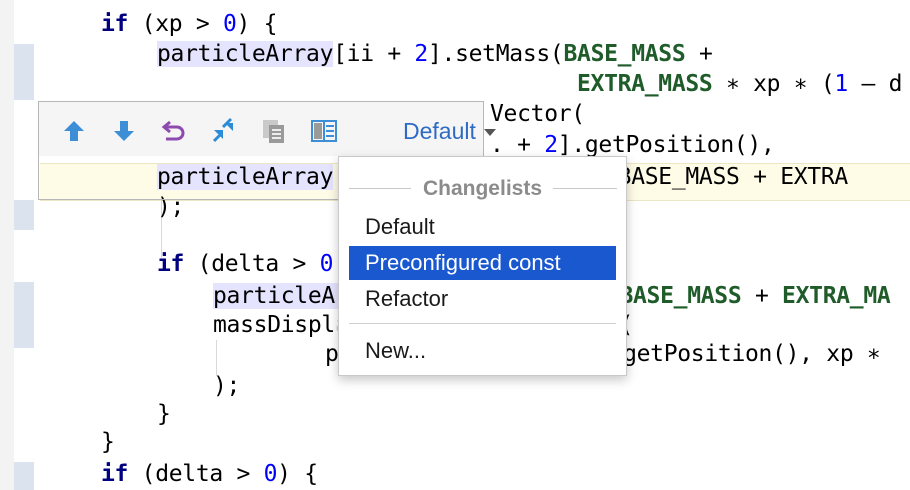 The height and width of the screenshot is (490, 910). Describe the element at coordinates (733, 177) in the screenshot. I see `code-token: BASE_MASS + EXTRA` at that location.